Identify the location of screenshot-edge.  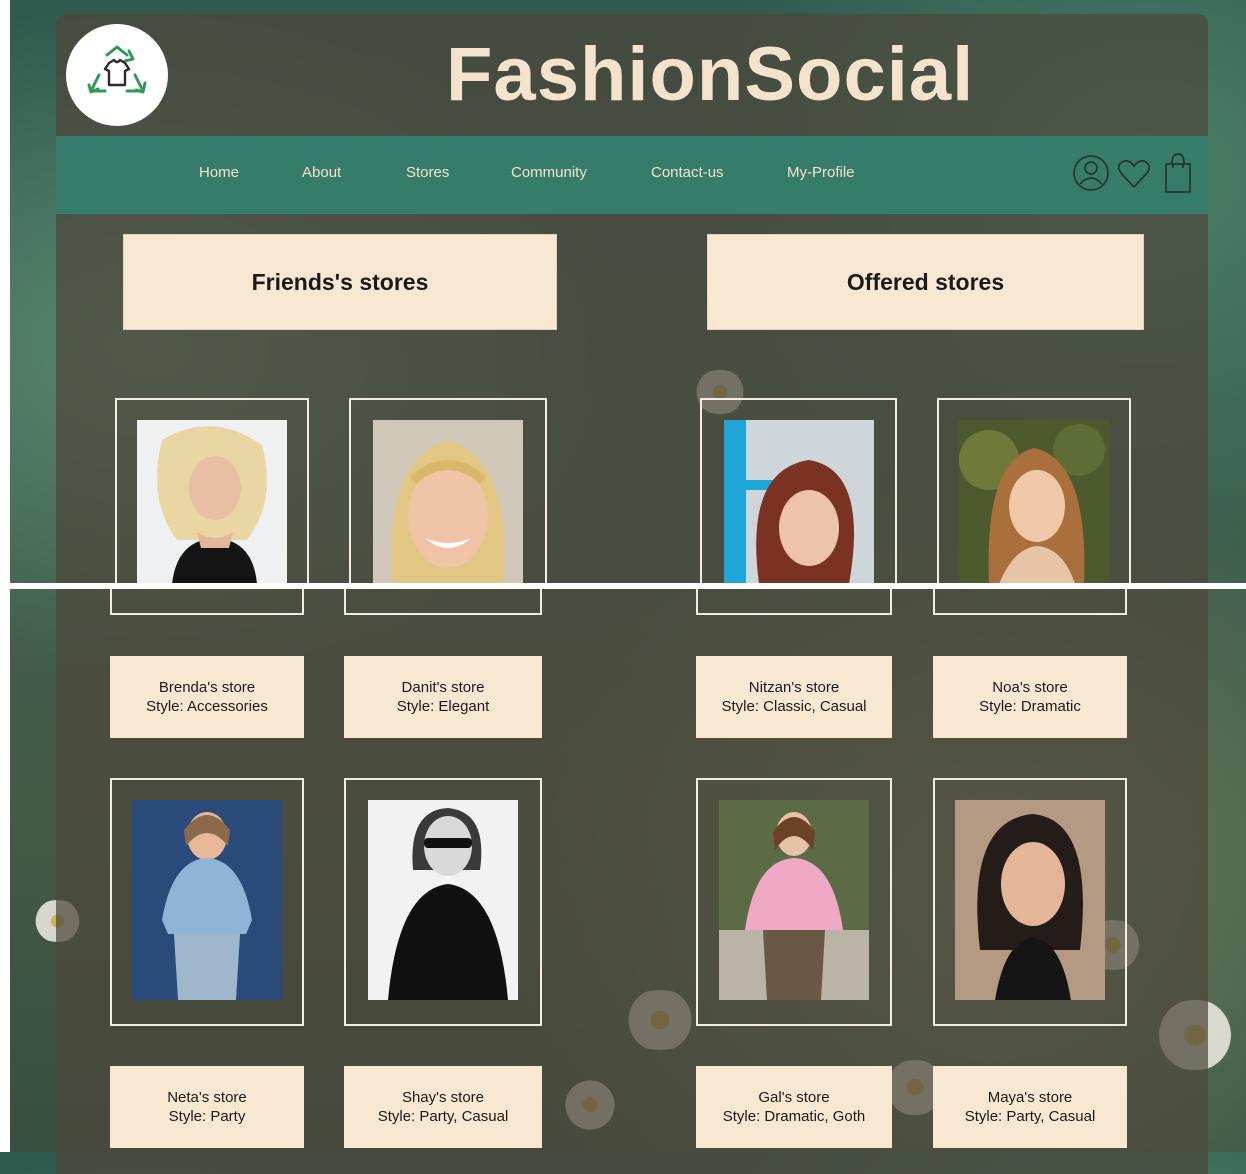
(5, 576).